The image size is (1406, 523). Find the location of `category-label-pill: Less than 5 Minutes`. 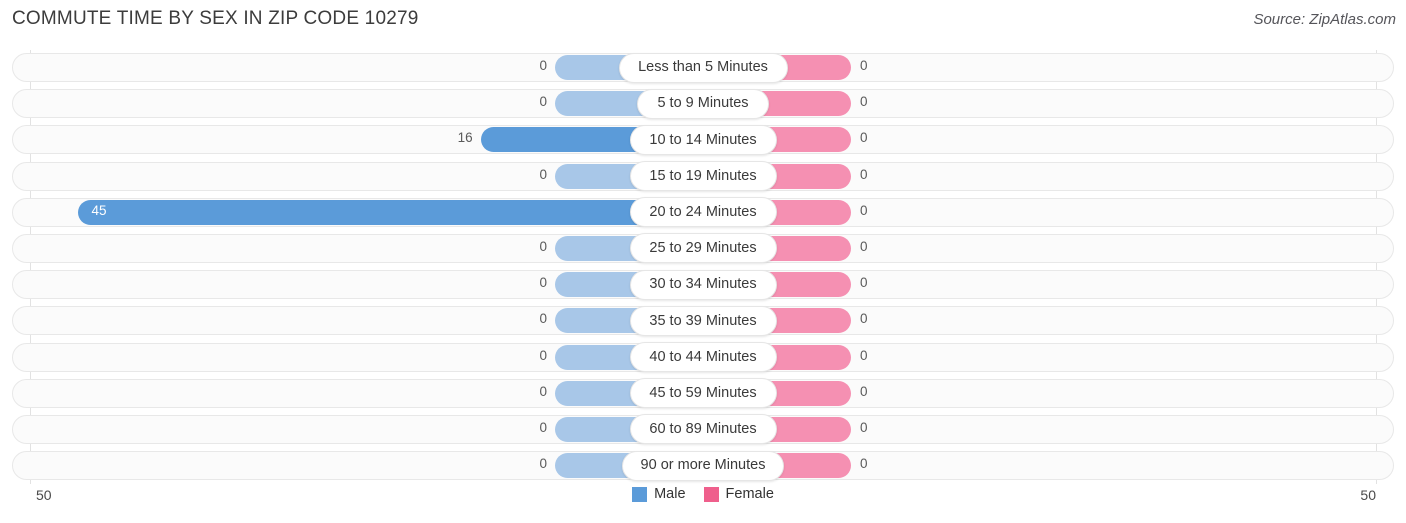

category-label-pill: Less than 5 Minutes is located at coordinates (703, 67).